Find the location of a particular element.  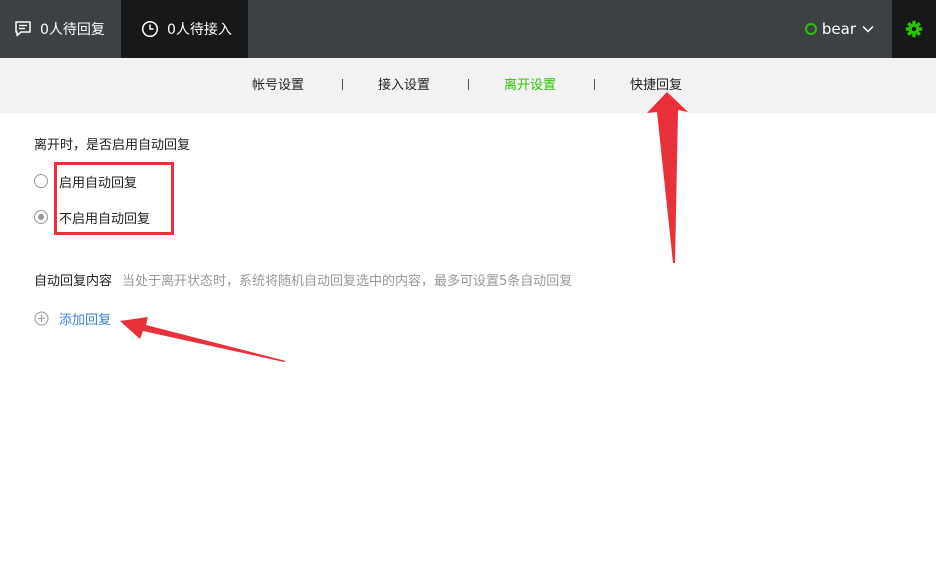

leave-auto-reply-question: 离开时，是否启用自动回复 is located at coordinates (112, 145).